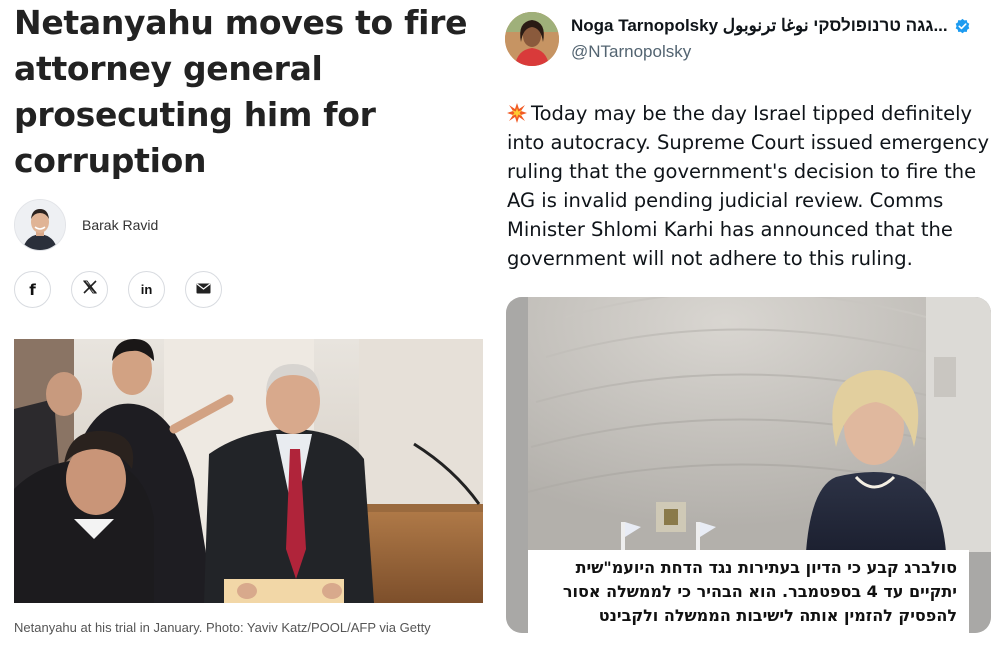 The height and width of the screenshot is (645, 1000). What do you see at coordinates (532, 39) in the screenshot?
I see `tweet-avatar` at bounding box center [532, 39].